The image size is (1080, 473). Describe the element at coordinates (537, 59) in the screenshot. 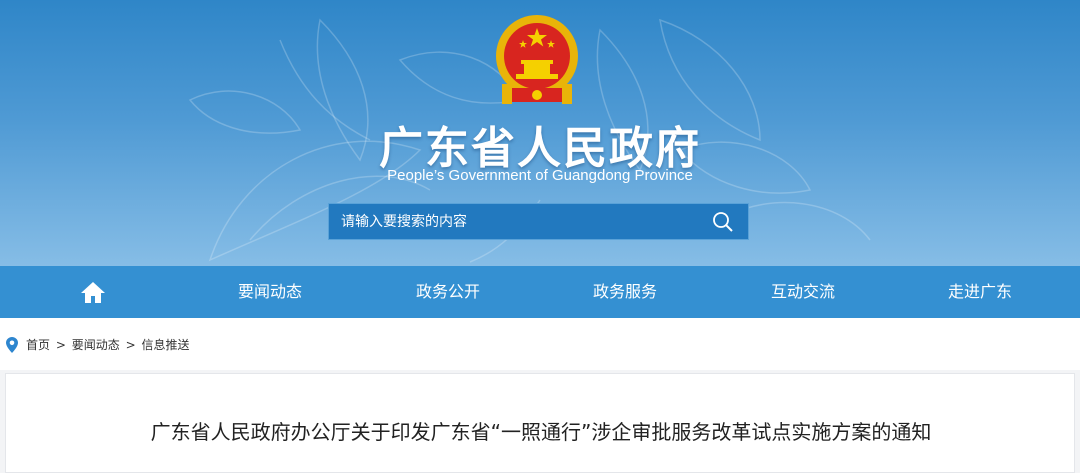

I see `national-emblem-icon` at that location.